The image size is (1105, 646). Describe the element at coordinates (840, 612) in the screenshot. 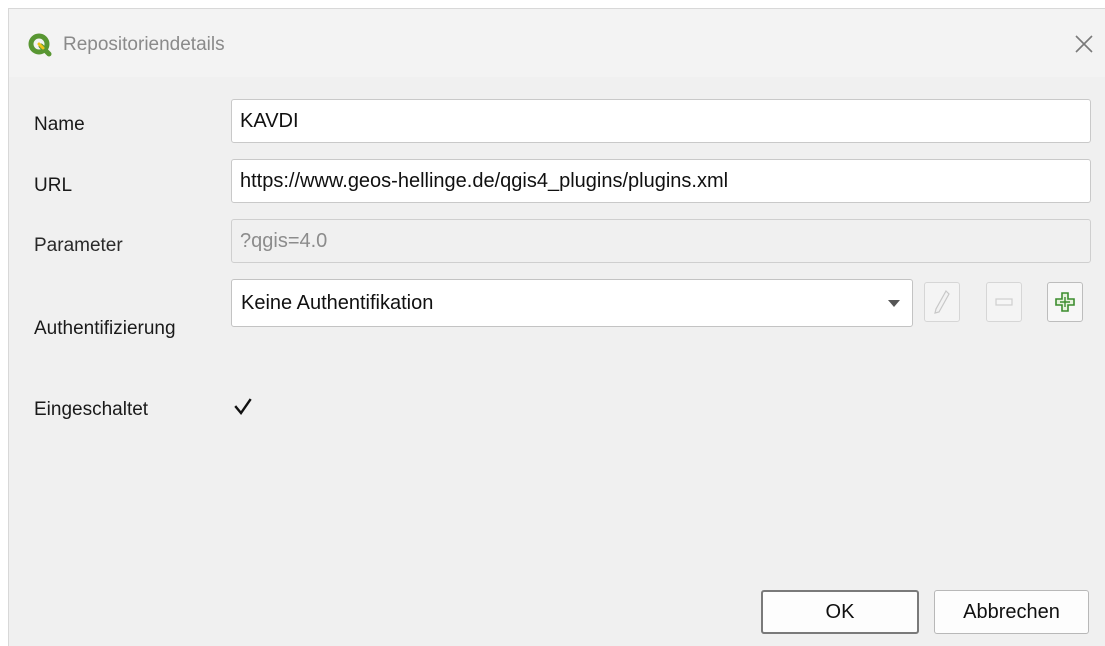

I see `ok-button: OK` at that location.